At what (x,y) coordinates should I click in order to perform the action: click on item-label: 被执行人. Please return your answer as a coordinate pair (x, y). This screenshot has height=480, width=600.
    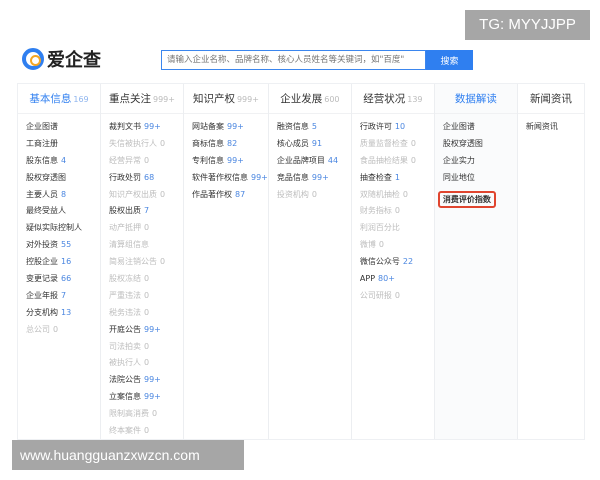
    Looking at the image, I should click on (125, 363).